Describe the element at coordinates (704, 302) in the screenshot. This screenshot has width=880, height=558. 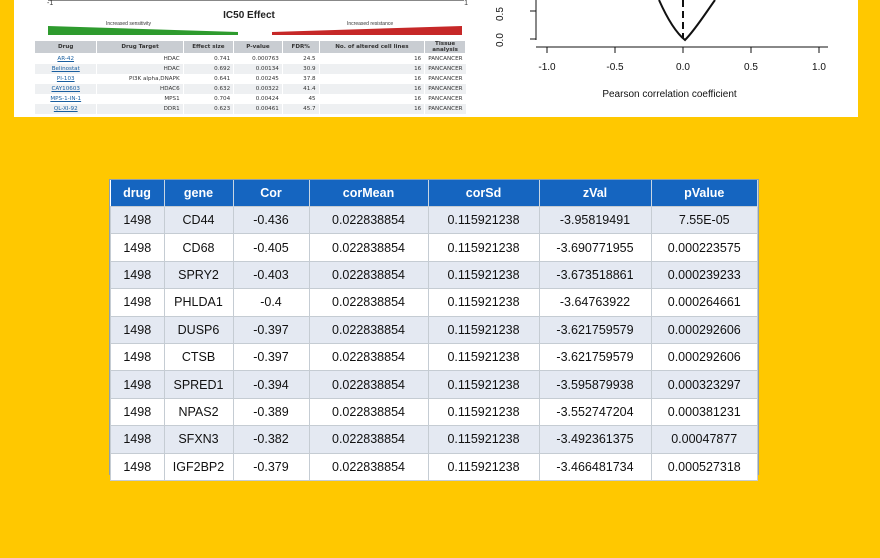
I see `cell-pvalue: 0.000264661` at that location.